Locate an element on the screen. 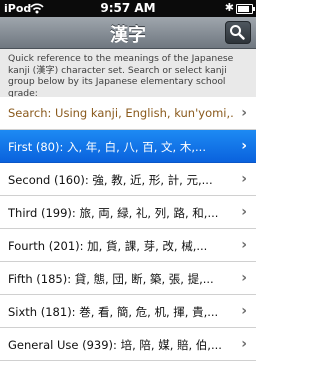 The height and width of the screenshot is (384, 320). grade-third-row: Third (199): 旅, 両, 緑, 礼, 列, 路, 和,... › is located at coordinates (128, 212).